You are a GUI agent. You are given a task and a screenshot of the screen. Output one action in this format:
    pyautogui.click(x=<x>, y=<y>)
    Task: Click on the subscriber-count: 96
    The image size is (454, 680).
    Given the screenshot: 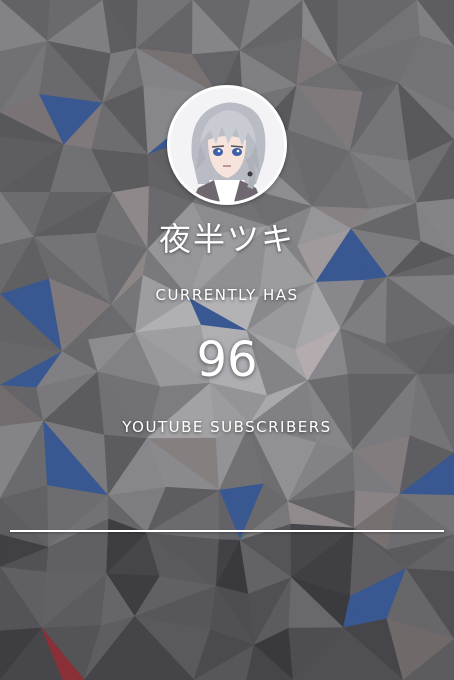 What is the action you would take?
    pyautogui.click(x=227, y=360)
    